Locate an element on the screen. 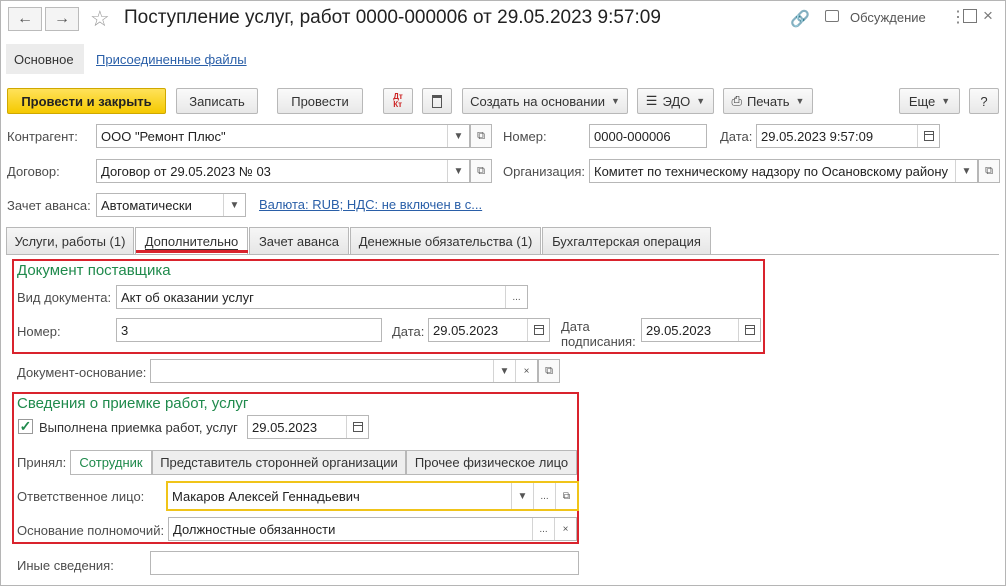  checkmark-icon: ✓ is located at coordinates (25, 426).